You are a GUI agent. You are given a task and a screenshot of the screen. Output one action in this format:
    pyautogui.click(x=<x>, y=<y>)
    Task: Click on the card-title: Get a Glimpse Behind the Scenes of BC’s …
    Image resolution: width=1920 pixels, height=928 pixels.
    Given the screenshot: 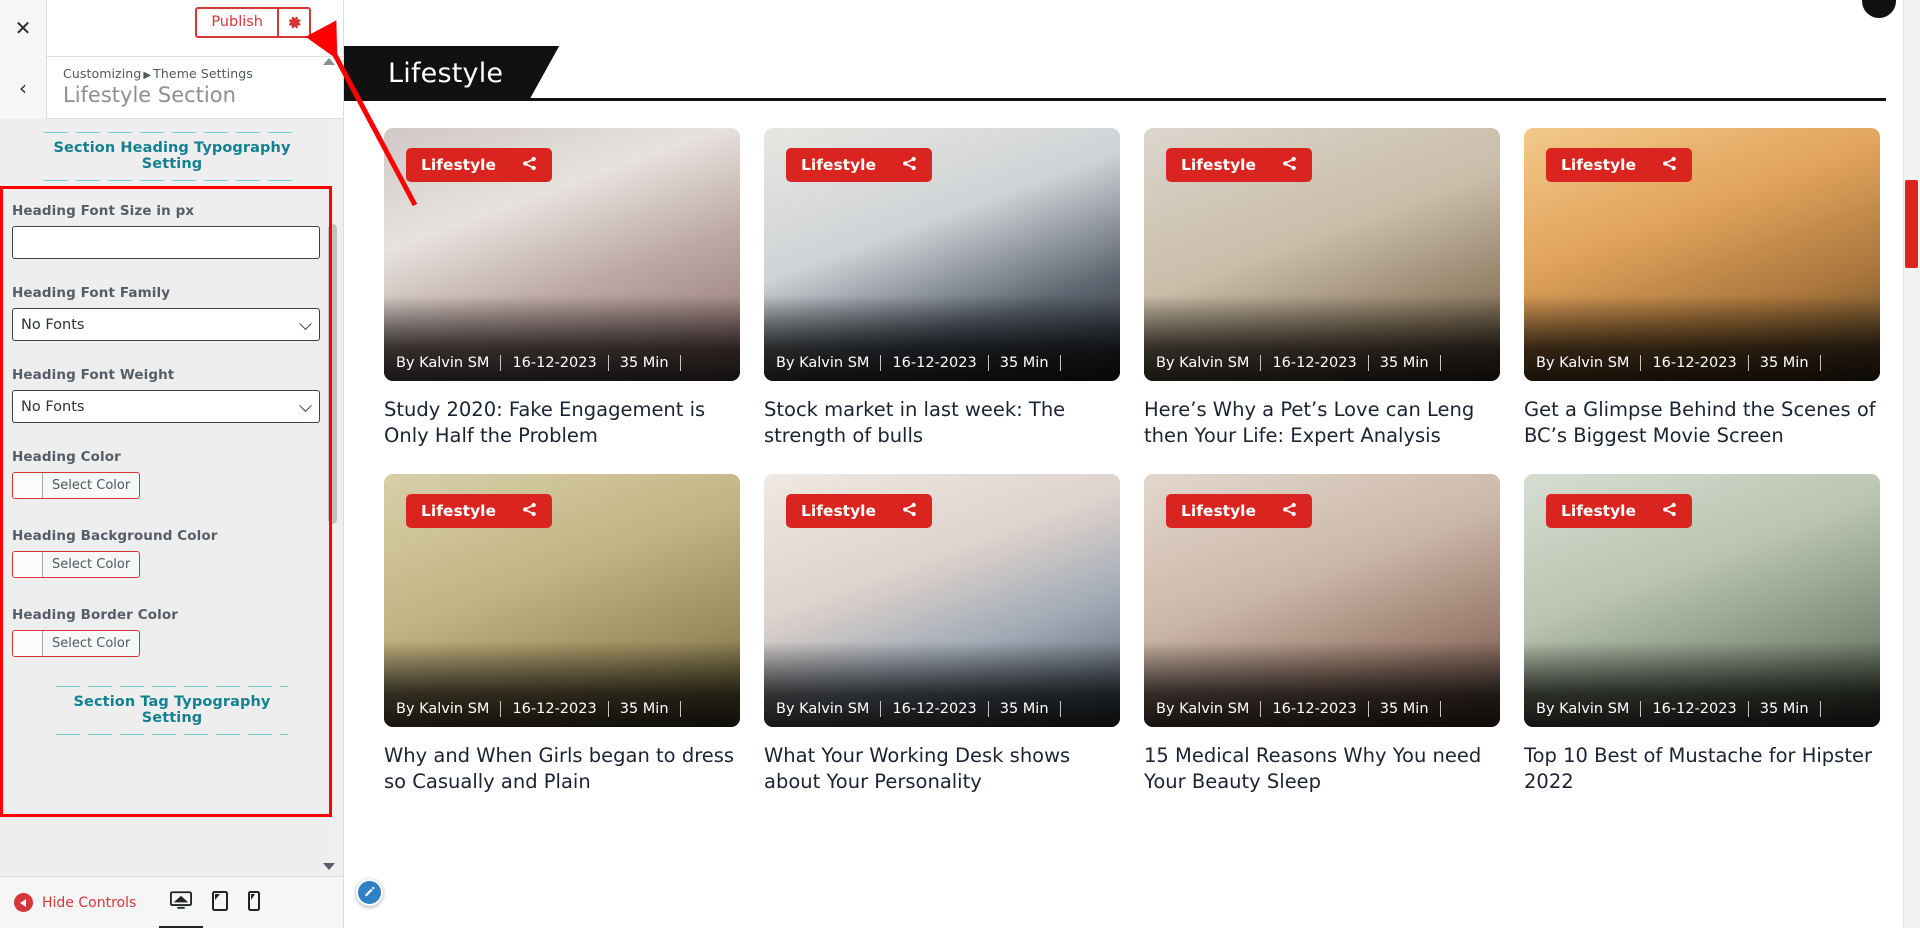 What is the action you would take?
    pyautogui.click(x=1702, y=422)
    